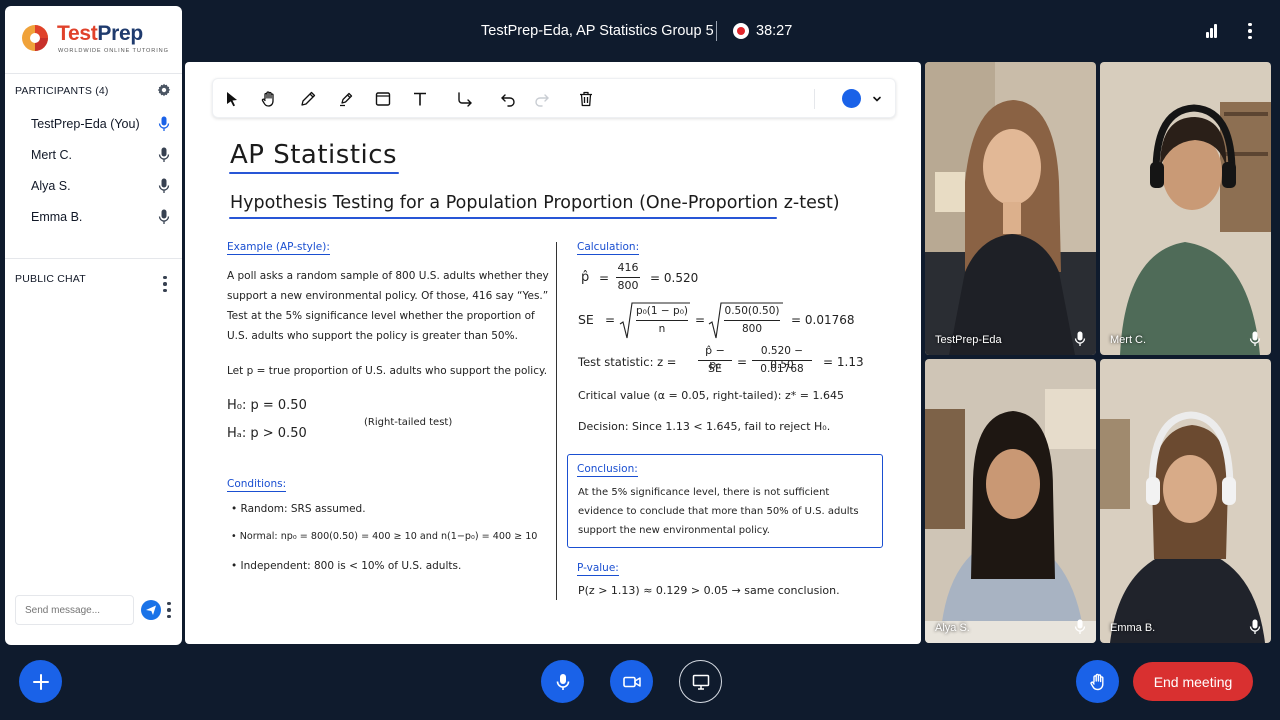 The image size is (1280, 720). I want to click on participant-row: TestPrep-Eda (You), so click(103, 125).